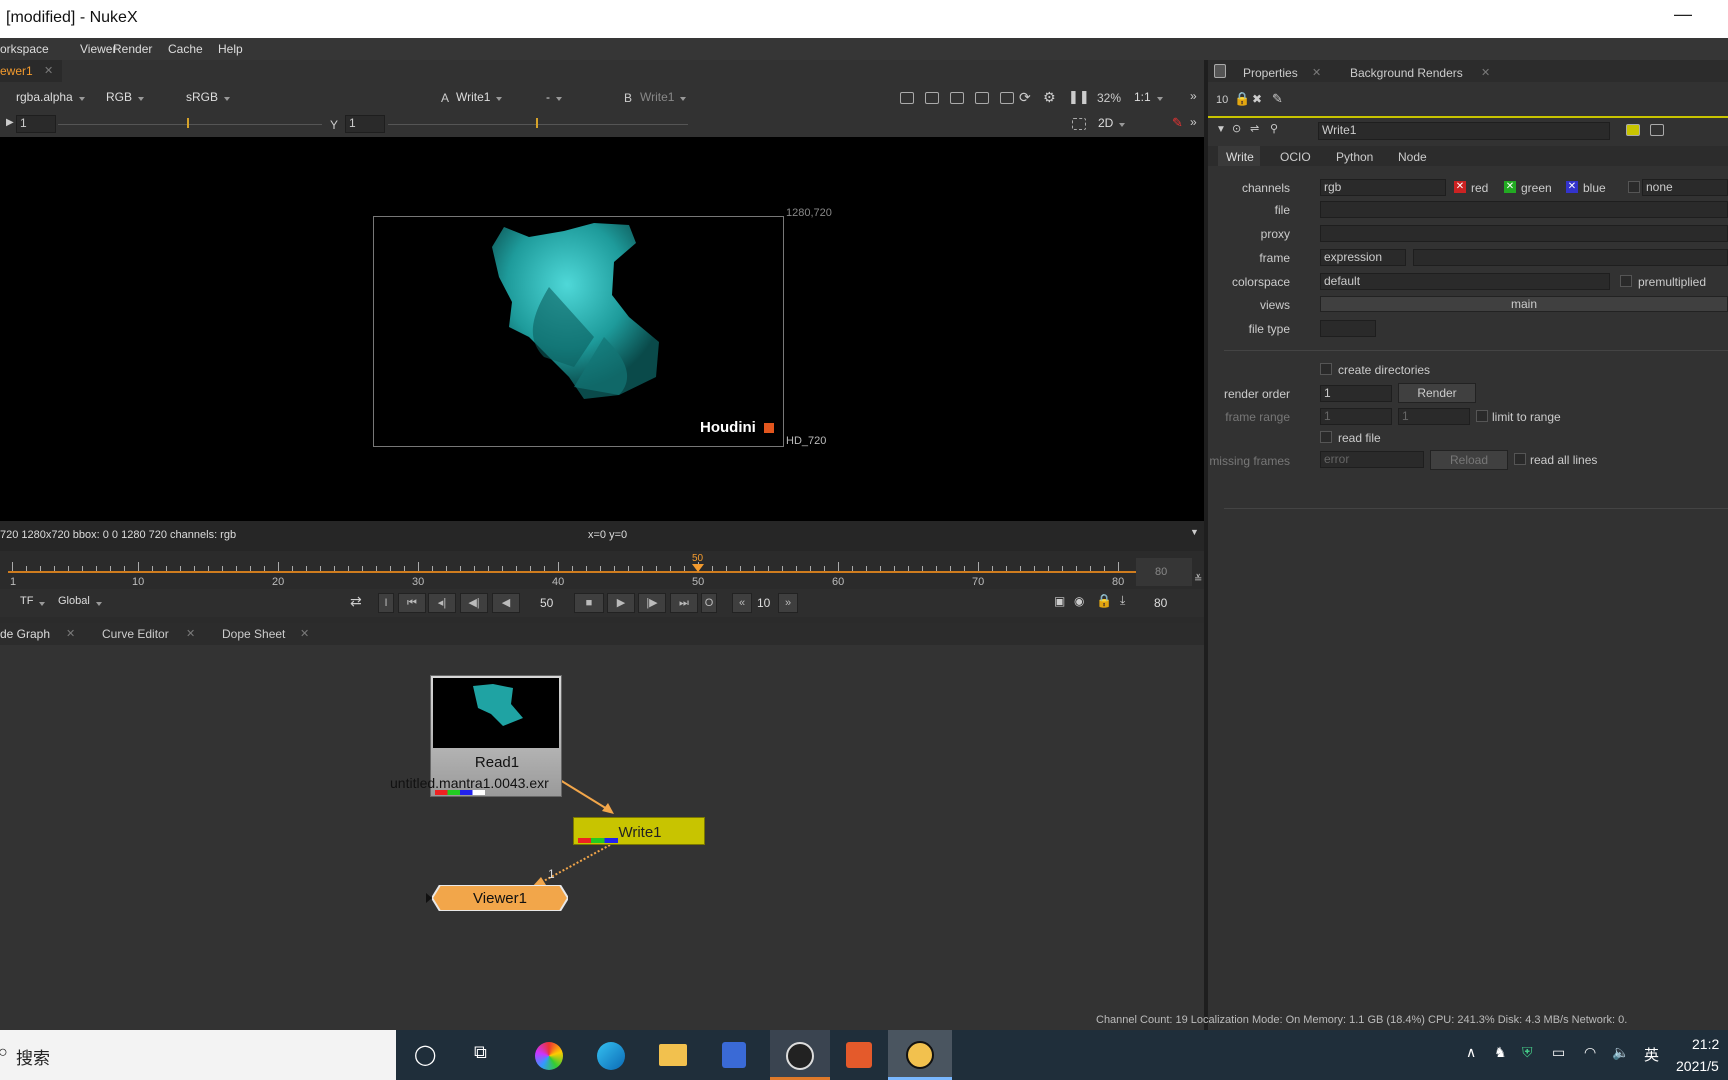 Image resolution: width=1728 pixels, height=1080 pixels. Describe the element at coordinates (1025, 97) in the screenshot. I see `refresh-icon: ⟳` at that location.